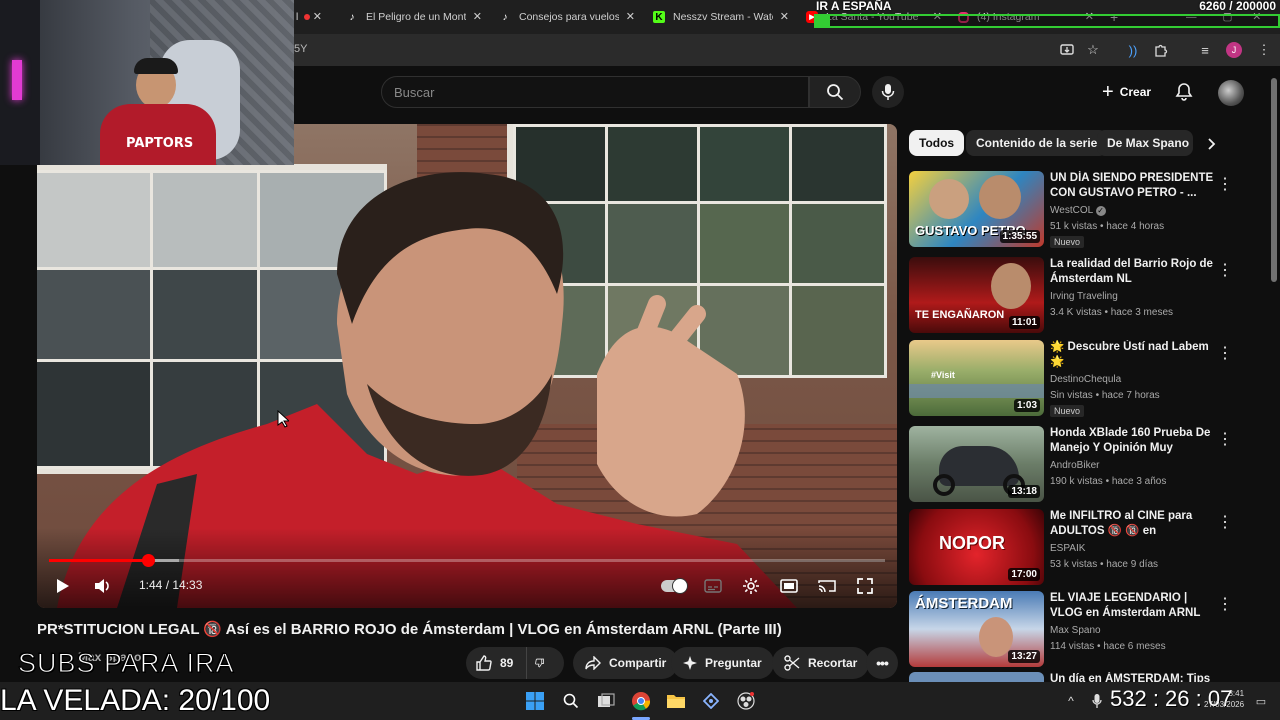 Image resolution: width=1280 pixels, height=720 pixels. What do you see at coordinates (1024, 491) in the screenshot?
I see `duration-badge: 13:18` at bounding box center [1024, 491].